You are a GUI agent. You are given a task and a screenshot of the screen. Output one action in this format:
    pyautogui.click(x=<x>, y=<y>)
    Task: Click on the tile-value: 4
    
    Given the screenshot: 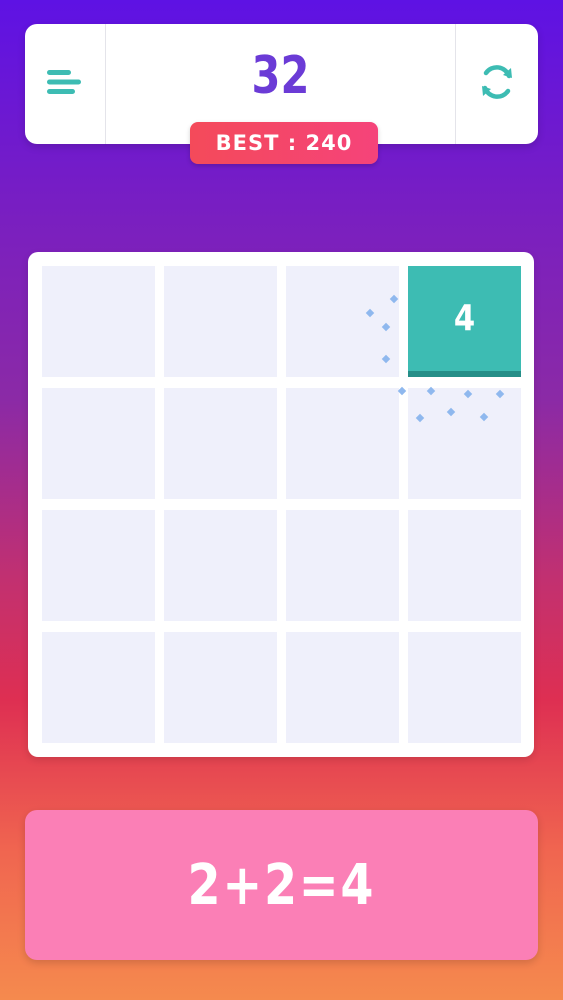 What is the action you would take?
    pyautogui.click(x=464, y=318)
    